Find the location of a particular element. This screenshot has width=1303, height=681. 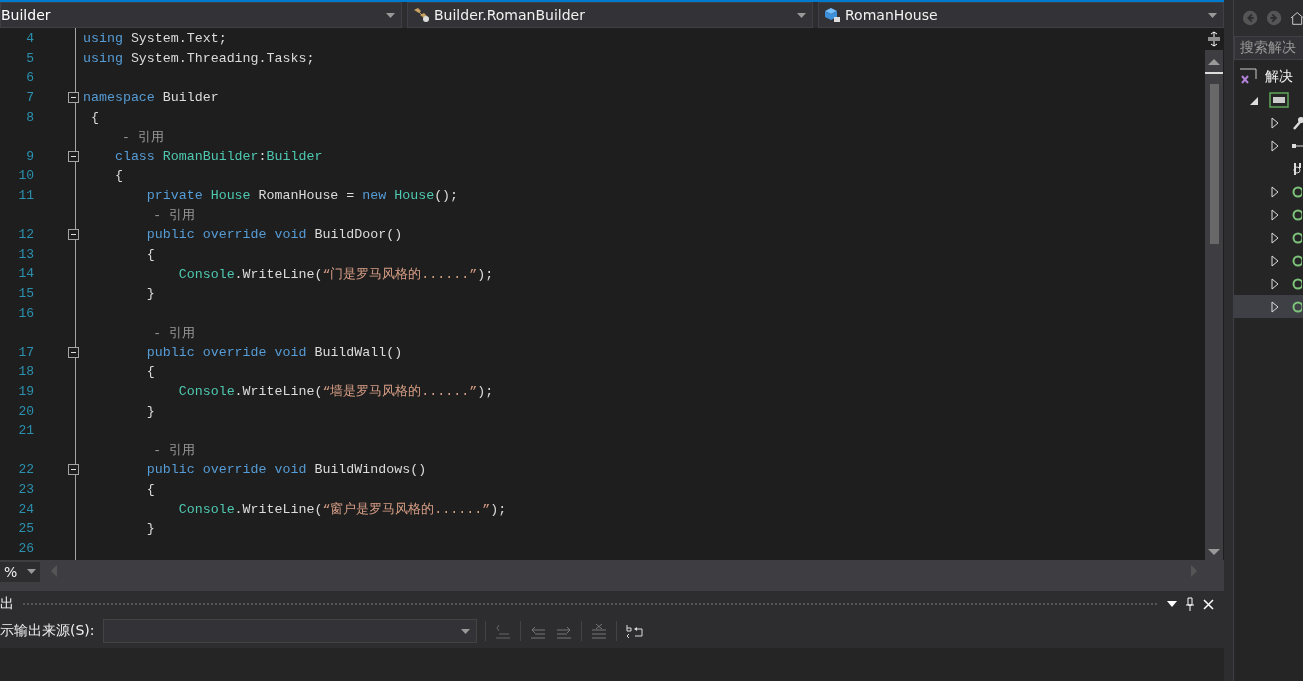

navigation-dropdown: Builder is located at coordinates (201, 15).